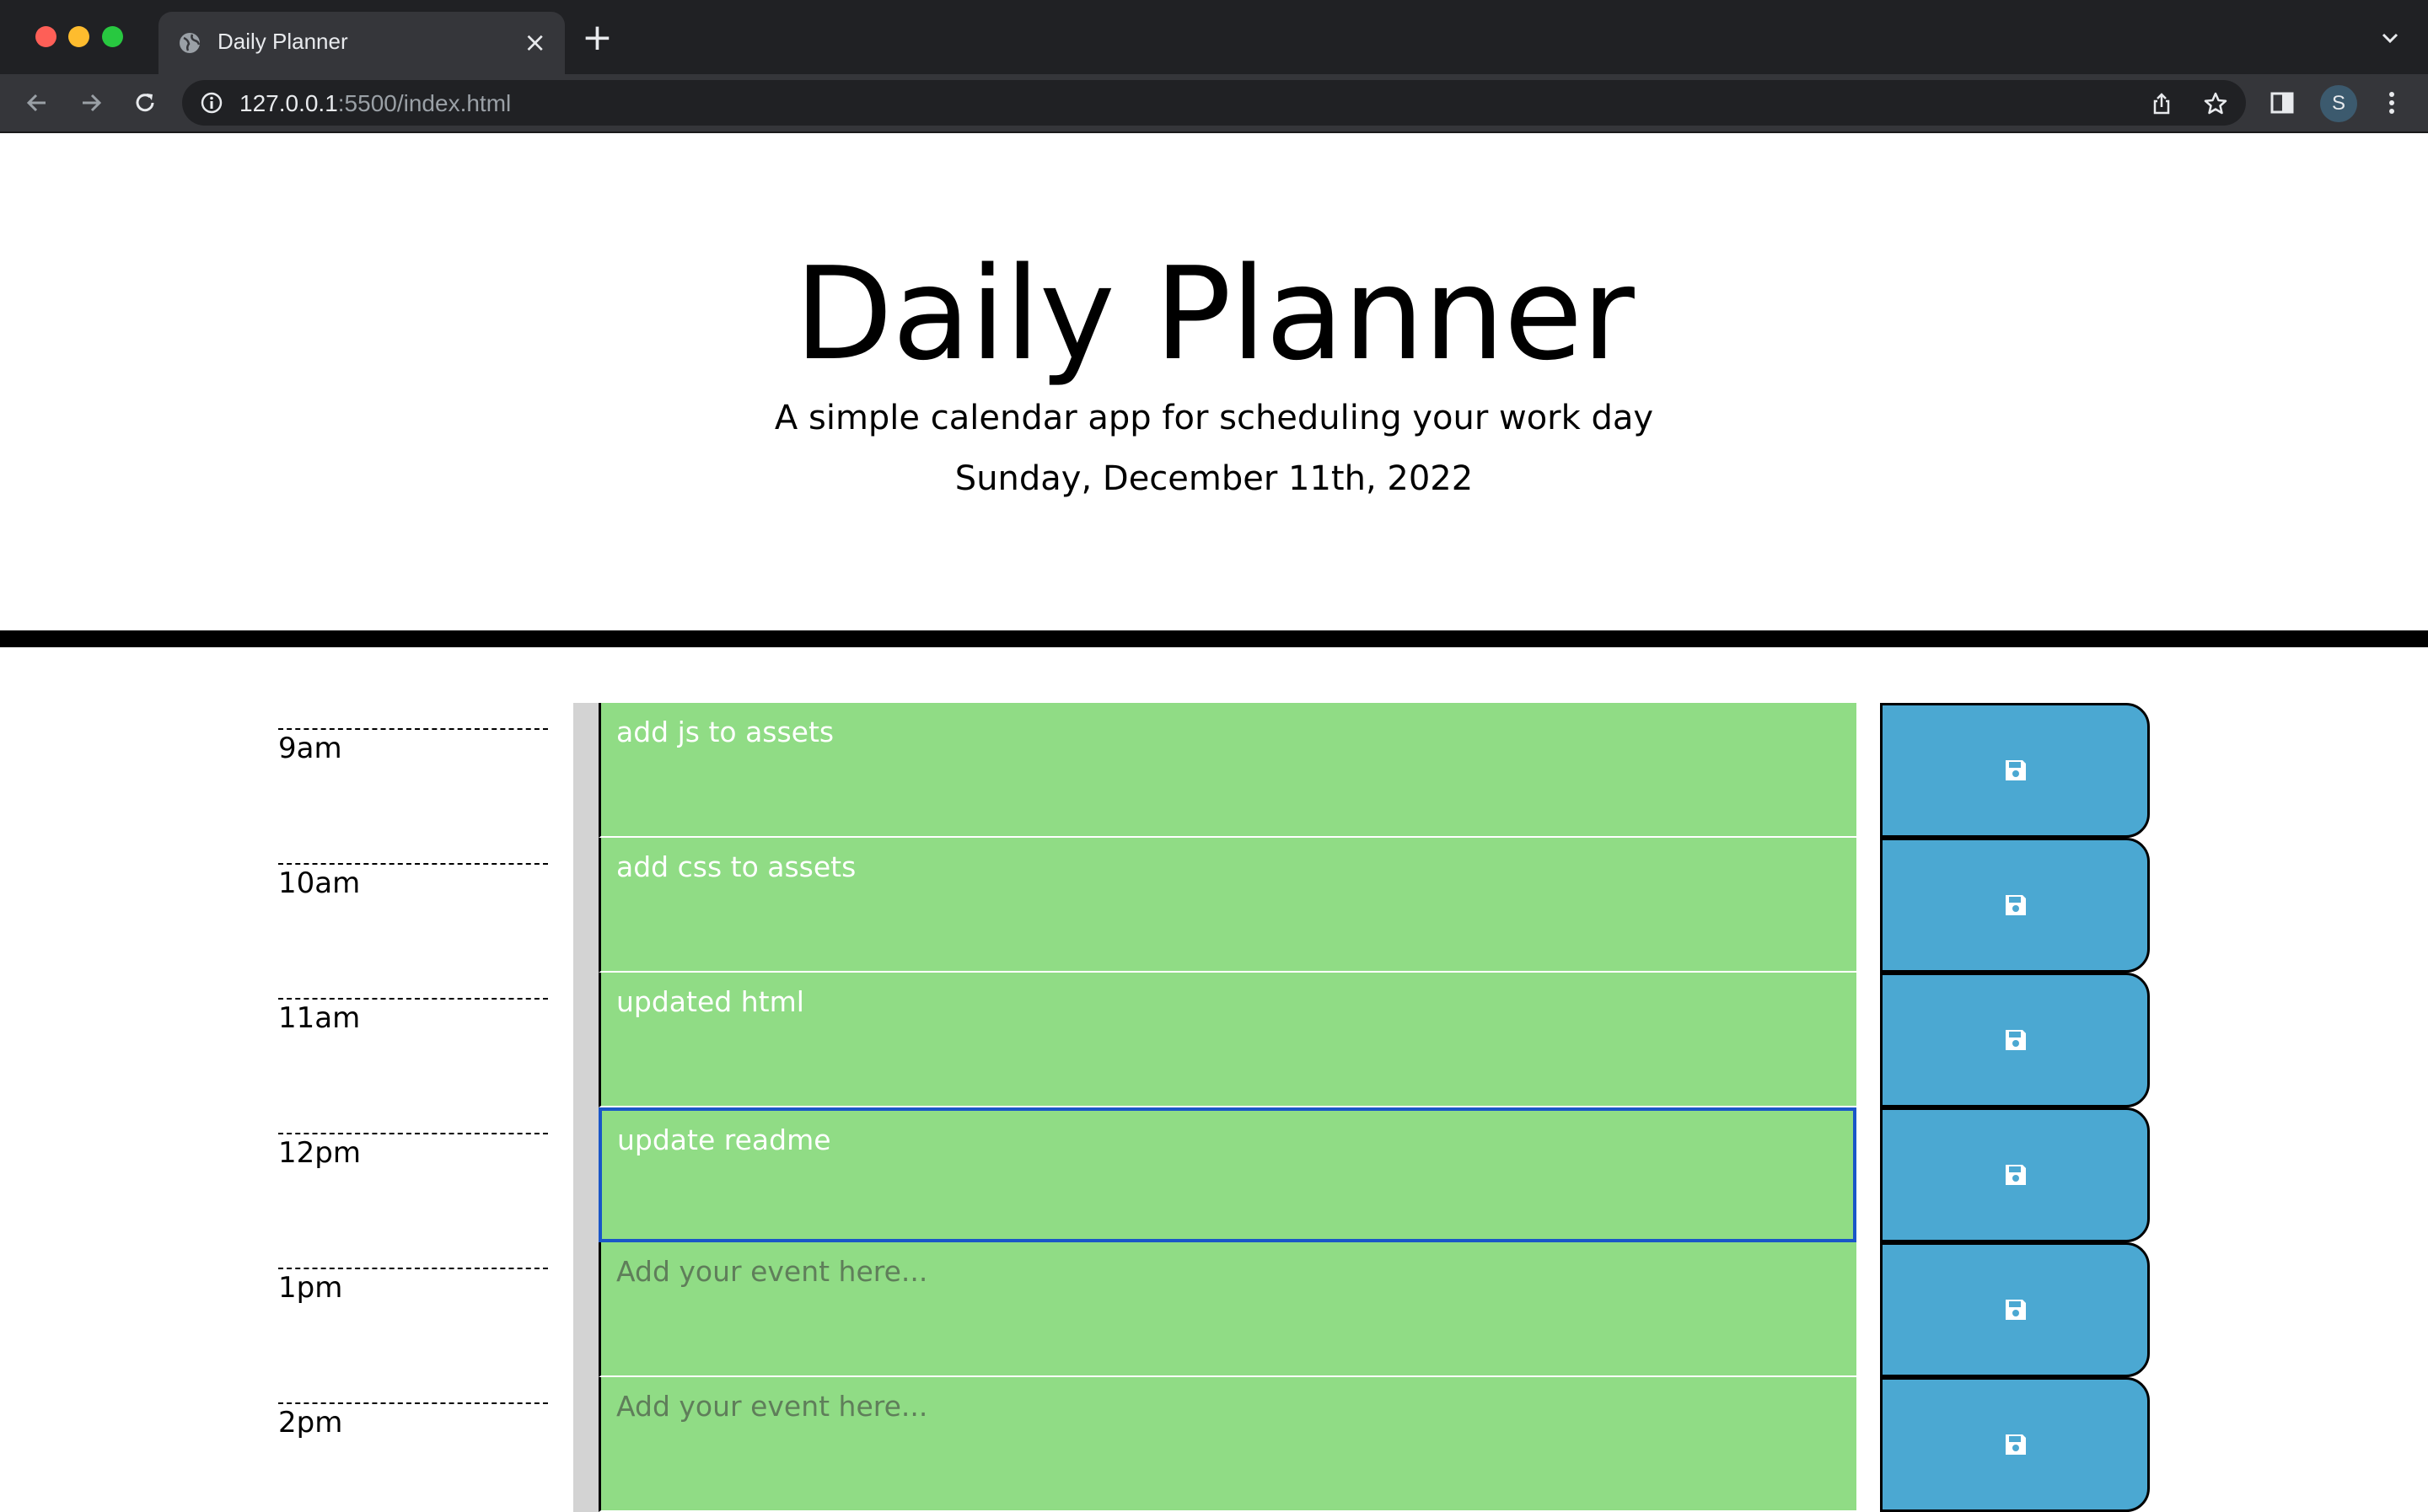 The image size is (2428, 1512). I want to click on chevron-down-icon, so click(2390, 38).